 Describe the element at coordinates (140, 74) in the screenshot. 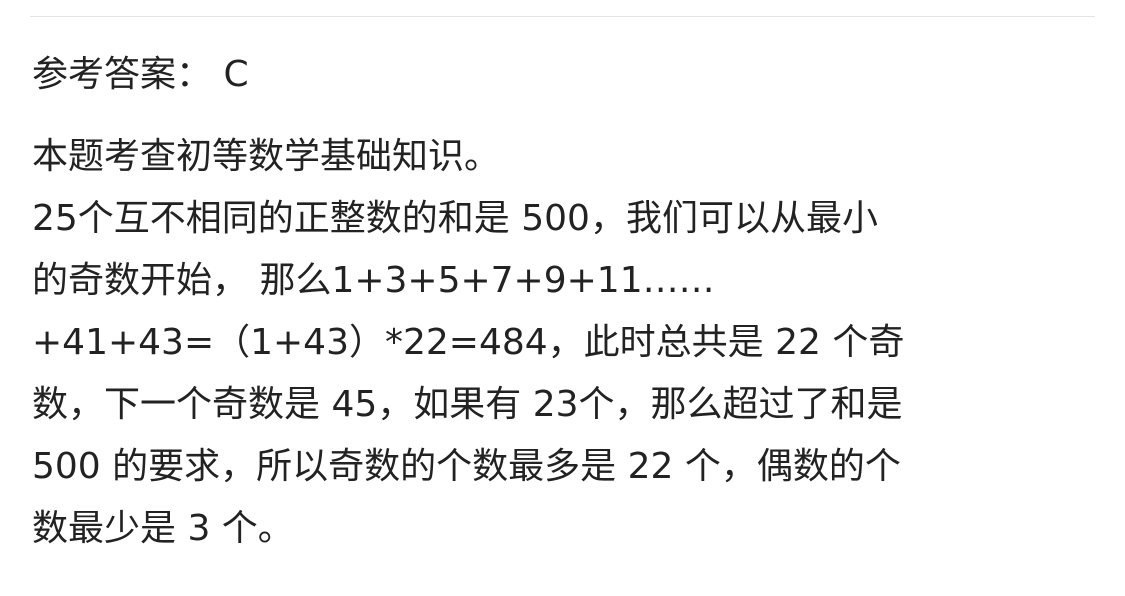

I see `reference-answer: 参考答案： C` at that location.